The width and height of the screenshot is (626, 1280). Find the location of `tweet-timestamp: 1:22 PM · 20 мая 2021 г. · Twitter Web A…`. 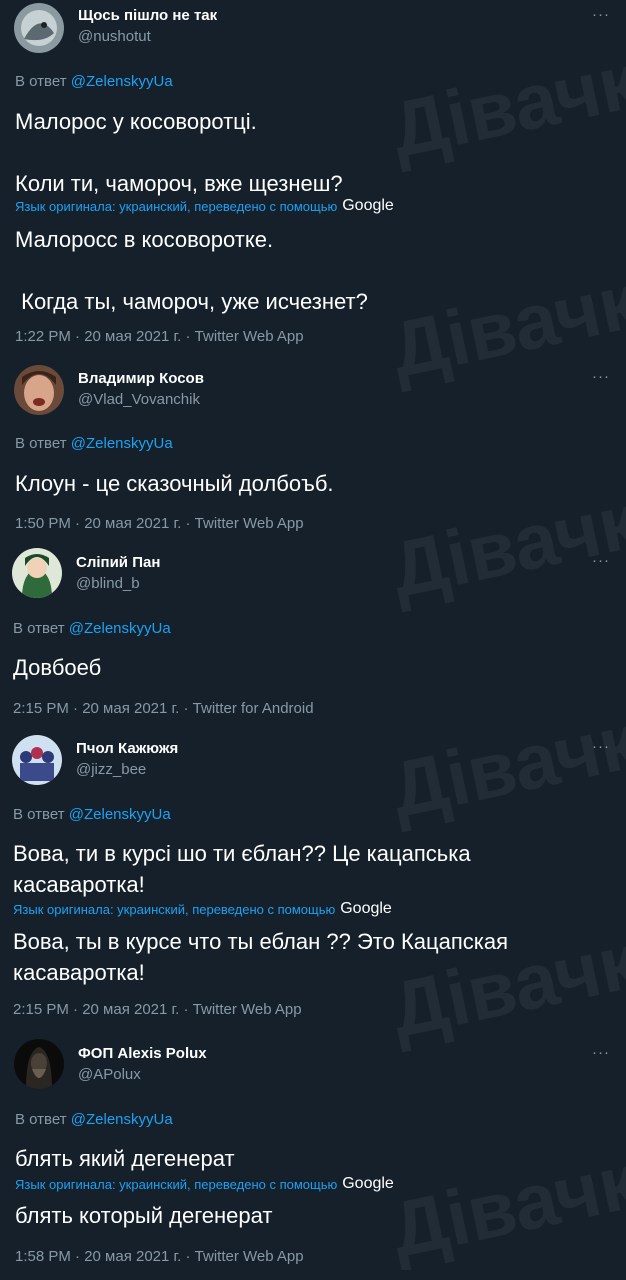

tweet-timestamp: 1:22 PM · 20 мая 2021 г. · Twitter Web A… is located at coordinates (159, 336).